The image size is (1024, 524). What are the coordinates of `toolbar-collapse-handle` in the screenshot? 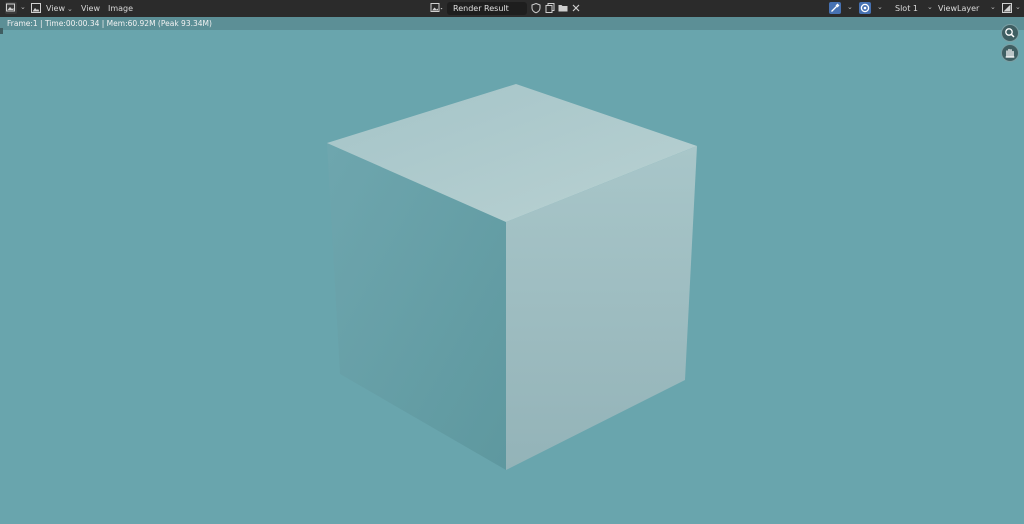 It's located at (1, 31).